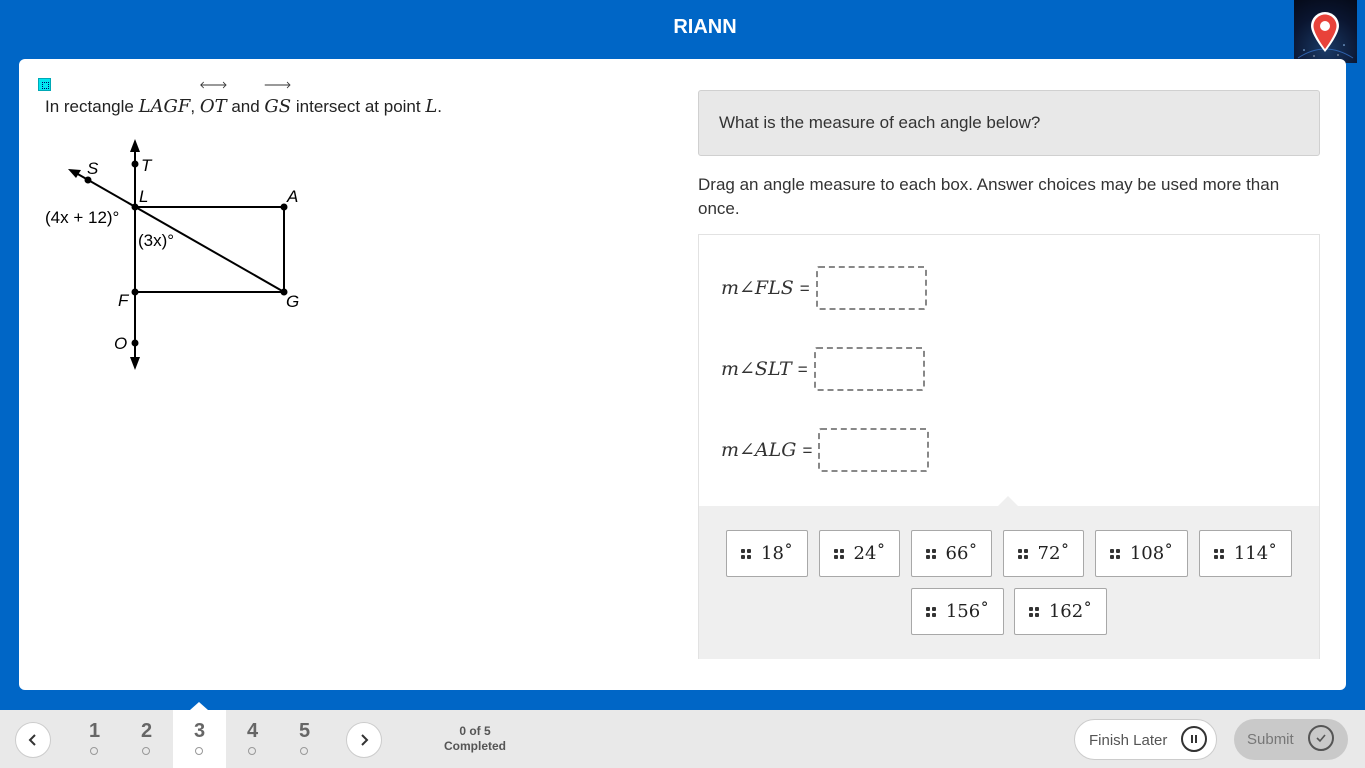  I want to click on equation-label-fls: m∠FLS =, so click(768, 288).